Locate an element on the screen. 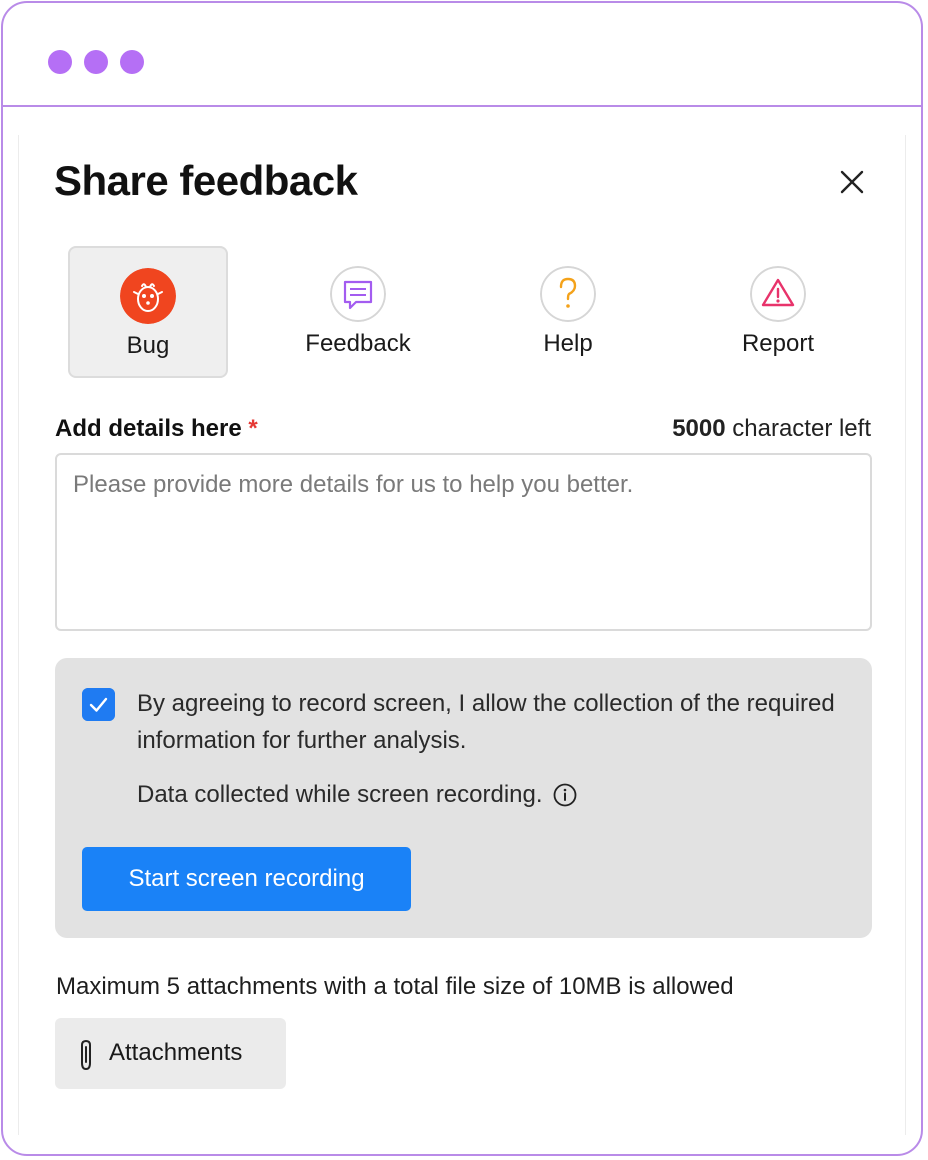 This screenshot has width=928, height=1160. required-mark: * is located at coordinates (253, 428).